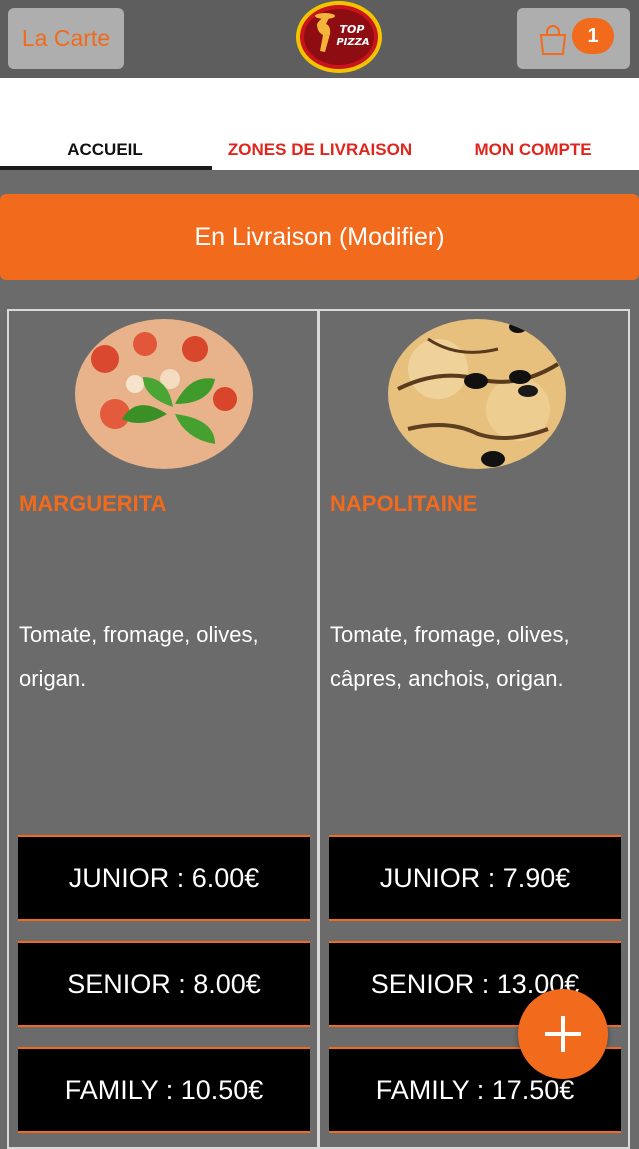 The height and width of the screenshot is (1149, 639). I want to click on shopping-bag-icon, so click(553, 40).